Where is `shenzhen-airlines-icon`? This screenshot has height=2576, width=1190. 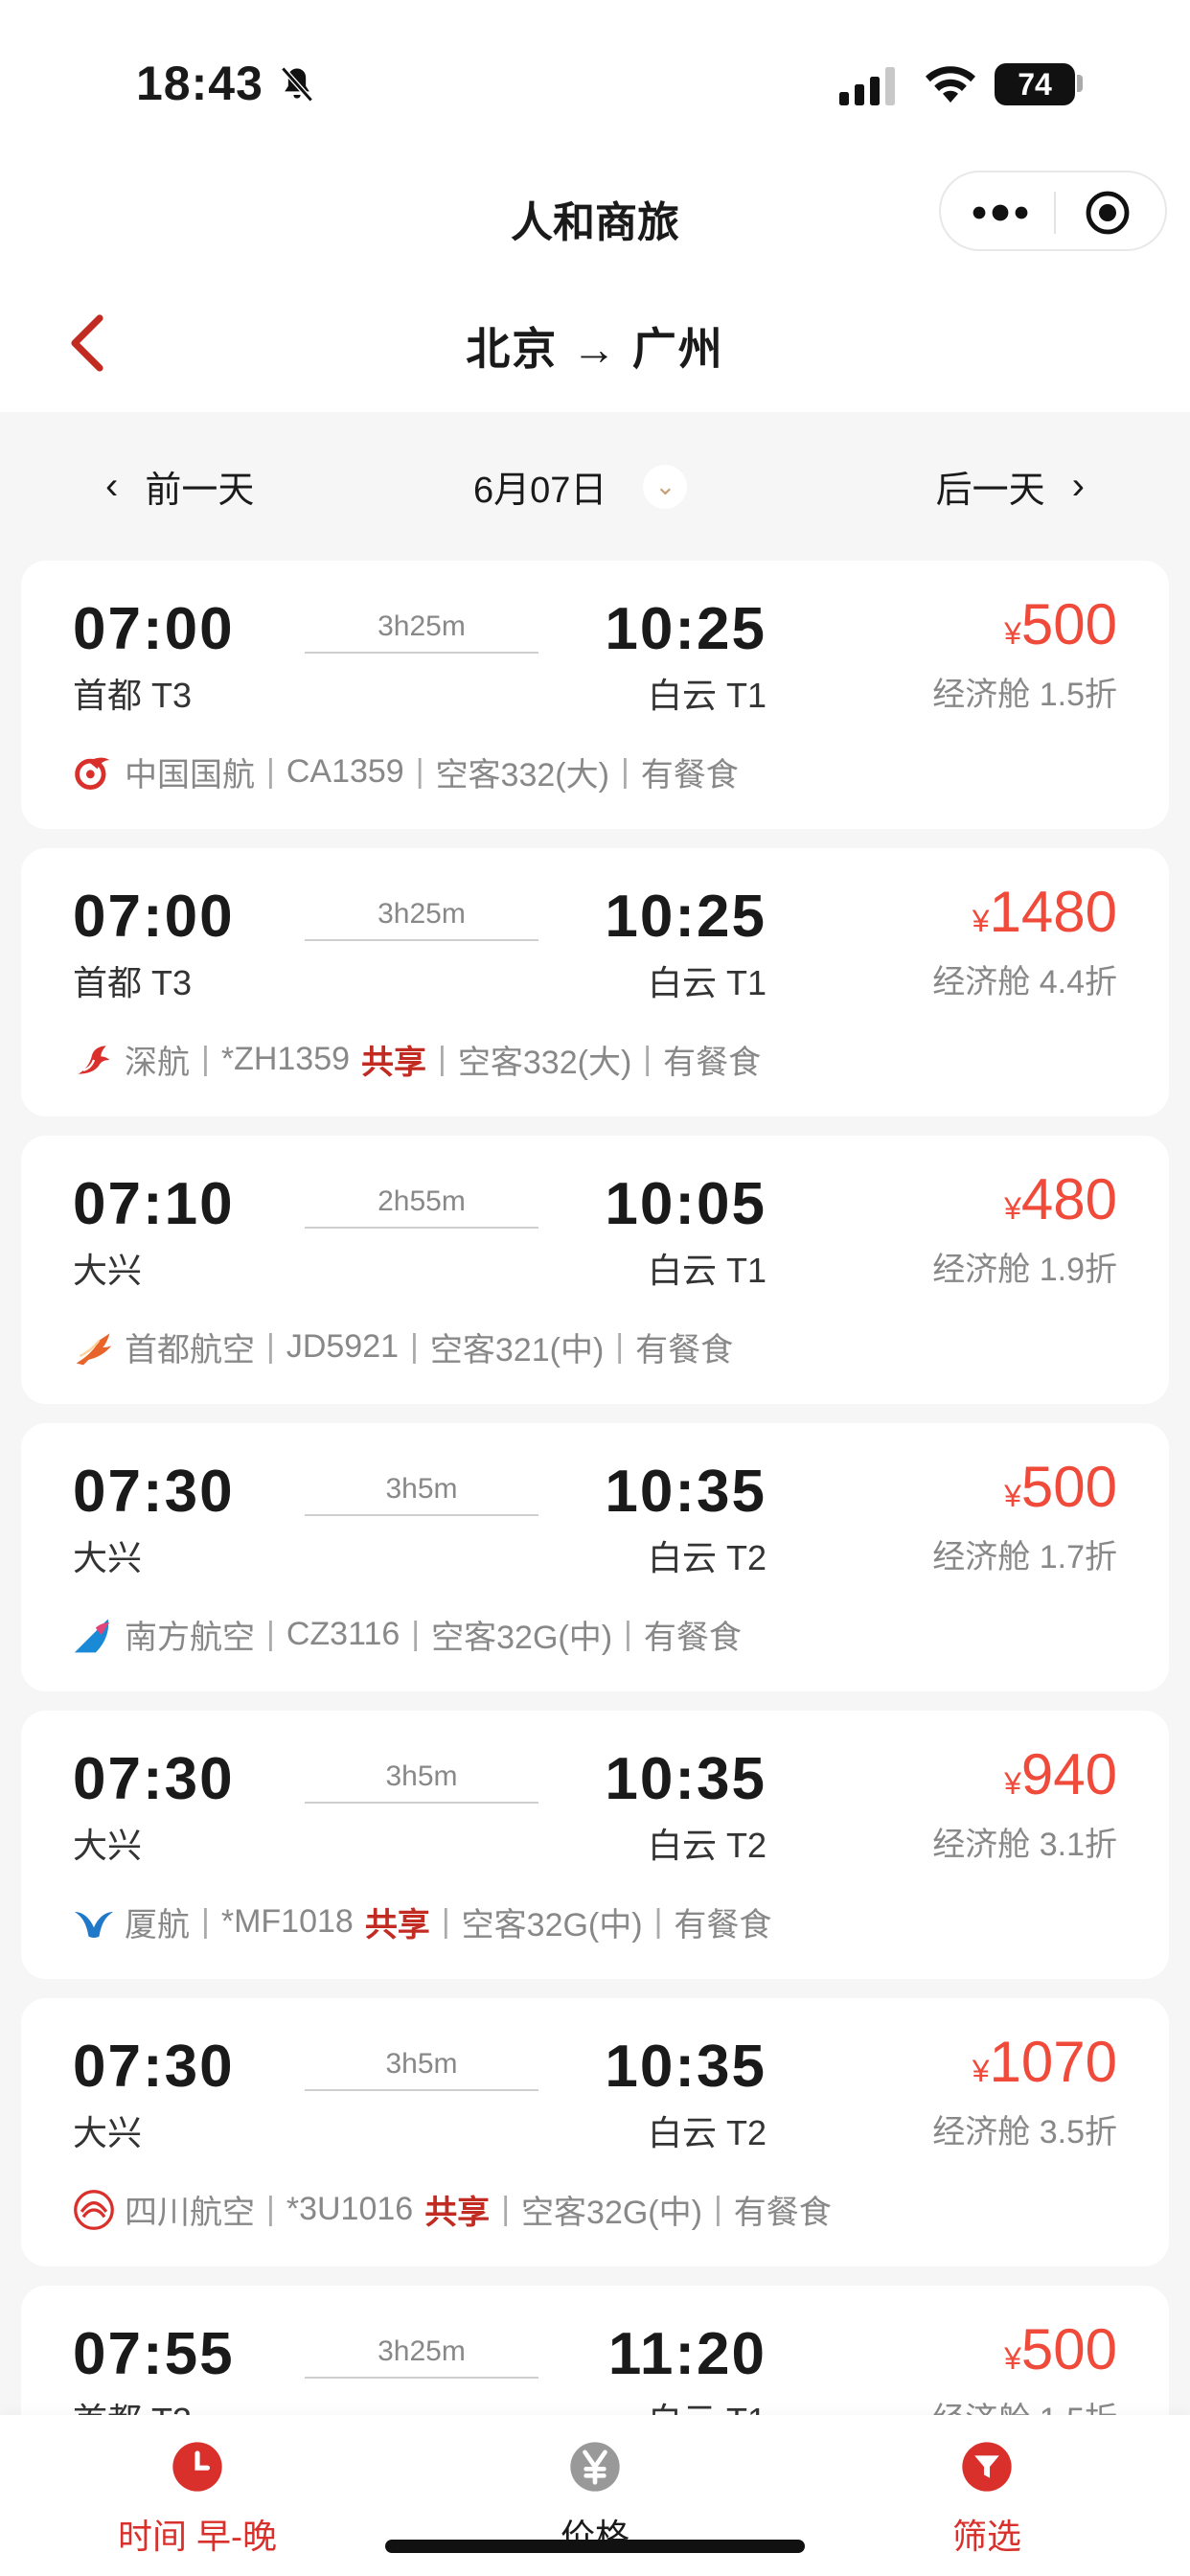
shenzhen-airlines-icon is located at coordinates (94, 1059).